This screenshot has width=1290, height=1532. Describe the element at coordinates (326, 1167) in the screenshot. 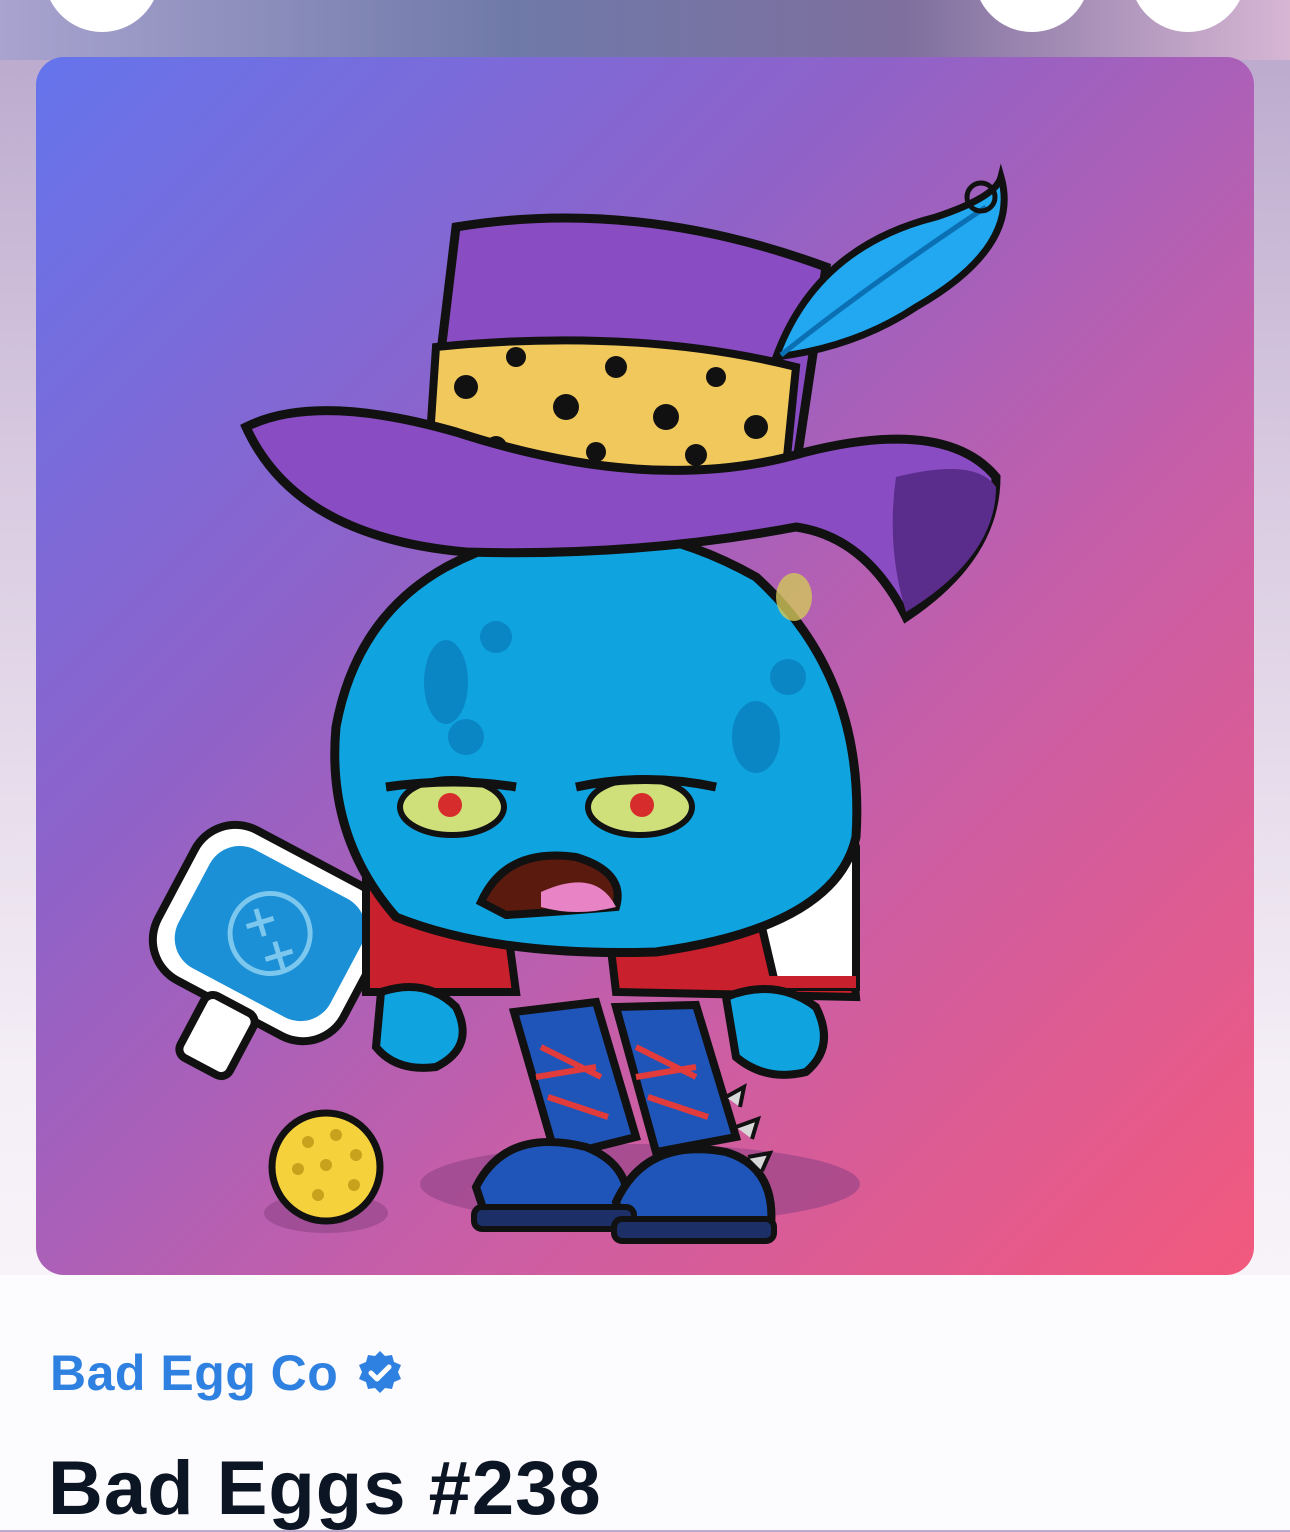

I see `pickleball-ball` at that location.